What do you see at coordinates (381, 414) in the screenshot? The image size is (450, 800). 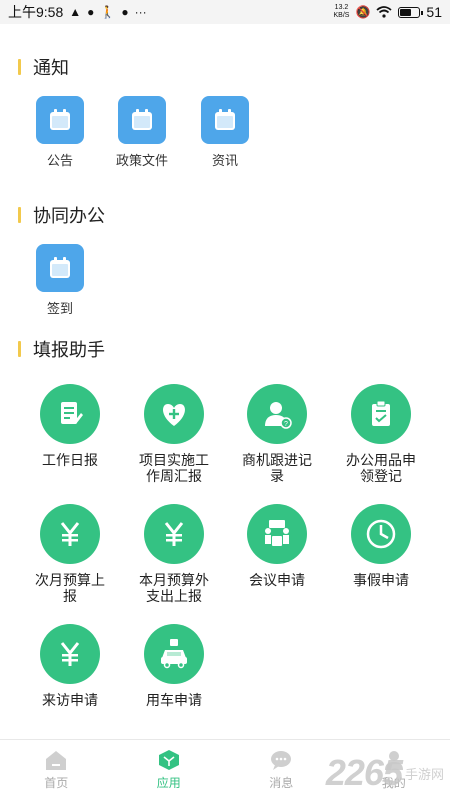 I see `clipboard-check-icon` at bounding box center [381, 414].